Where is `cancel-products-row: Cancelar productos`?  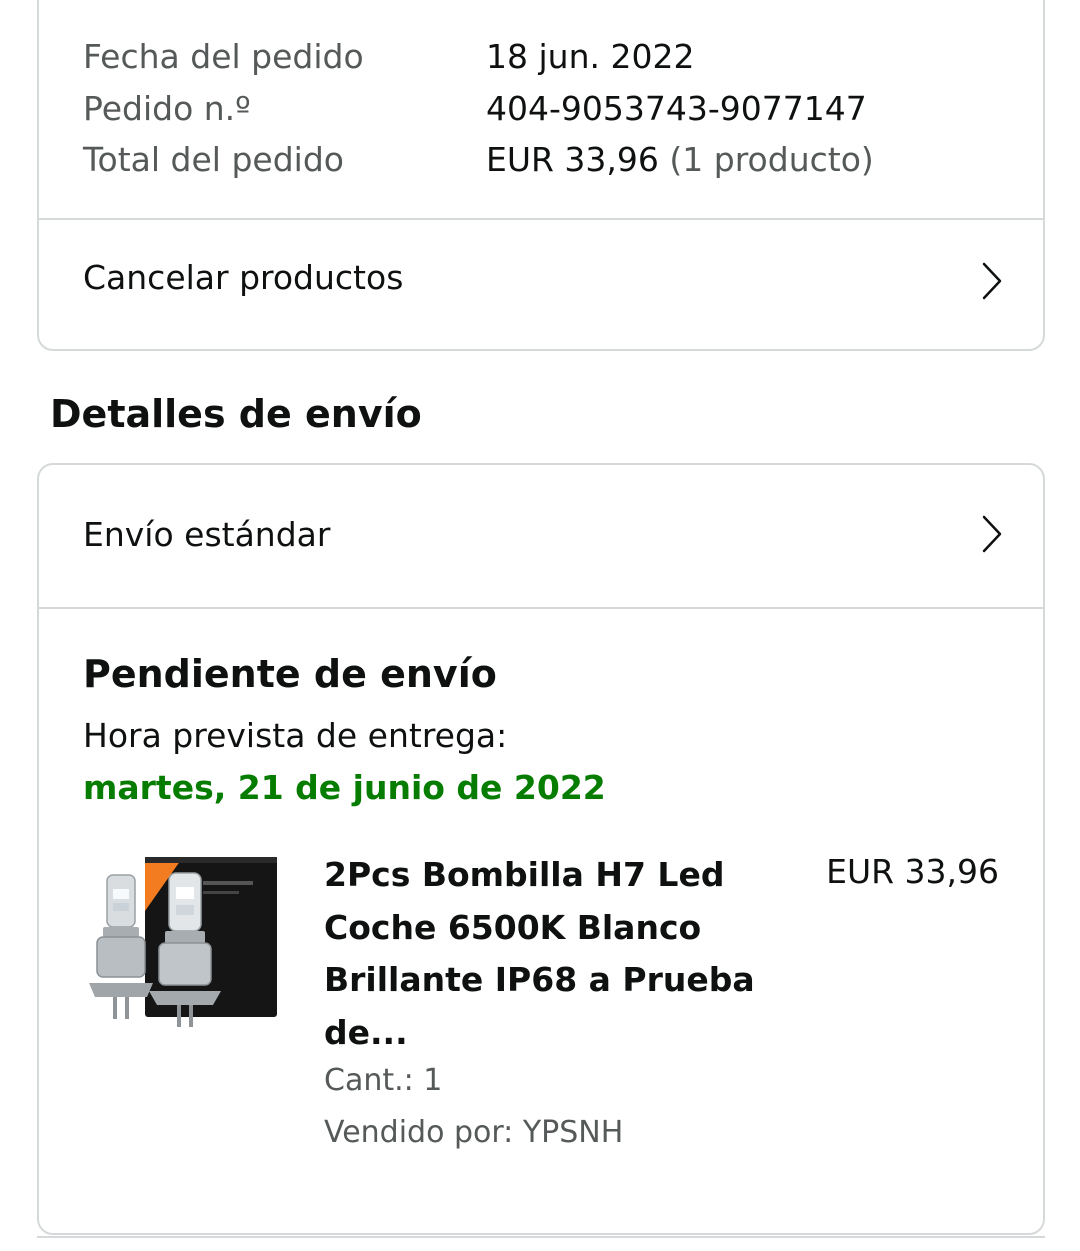
cancel-products-row: Cancelar productos is located at coordinates (541, 284).